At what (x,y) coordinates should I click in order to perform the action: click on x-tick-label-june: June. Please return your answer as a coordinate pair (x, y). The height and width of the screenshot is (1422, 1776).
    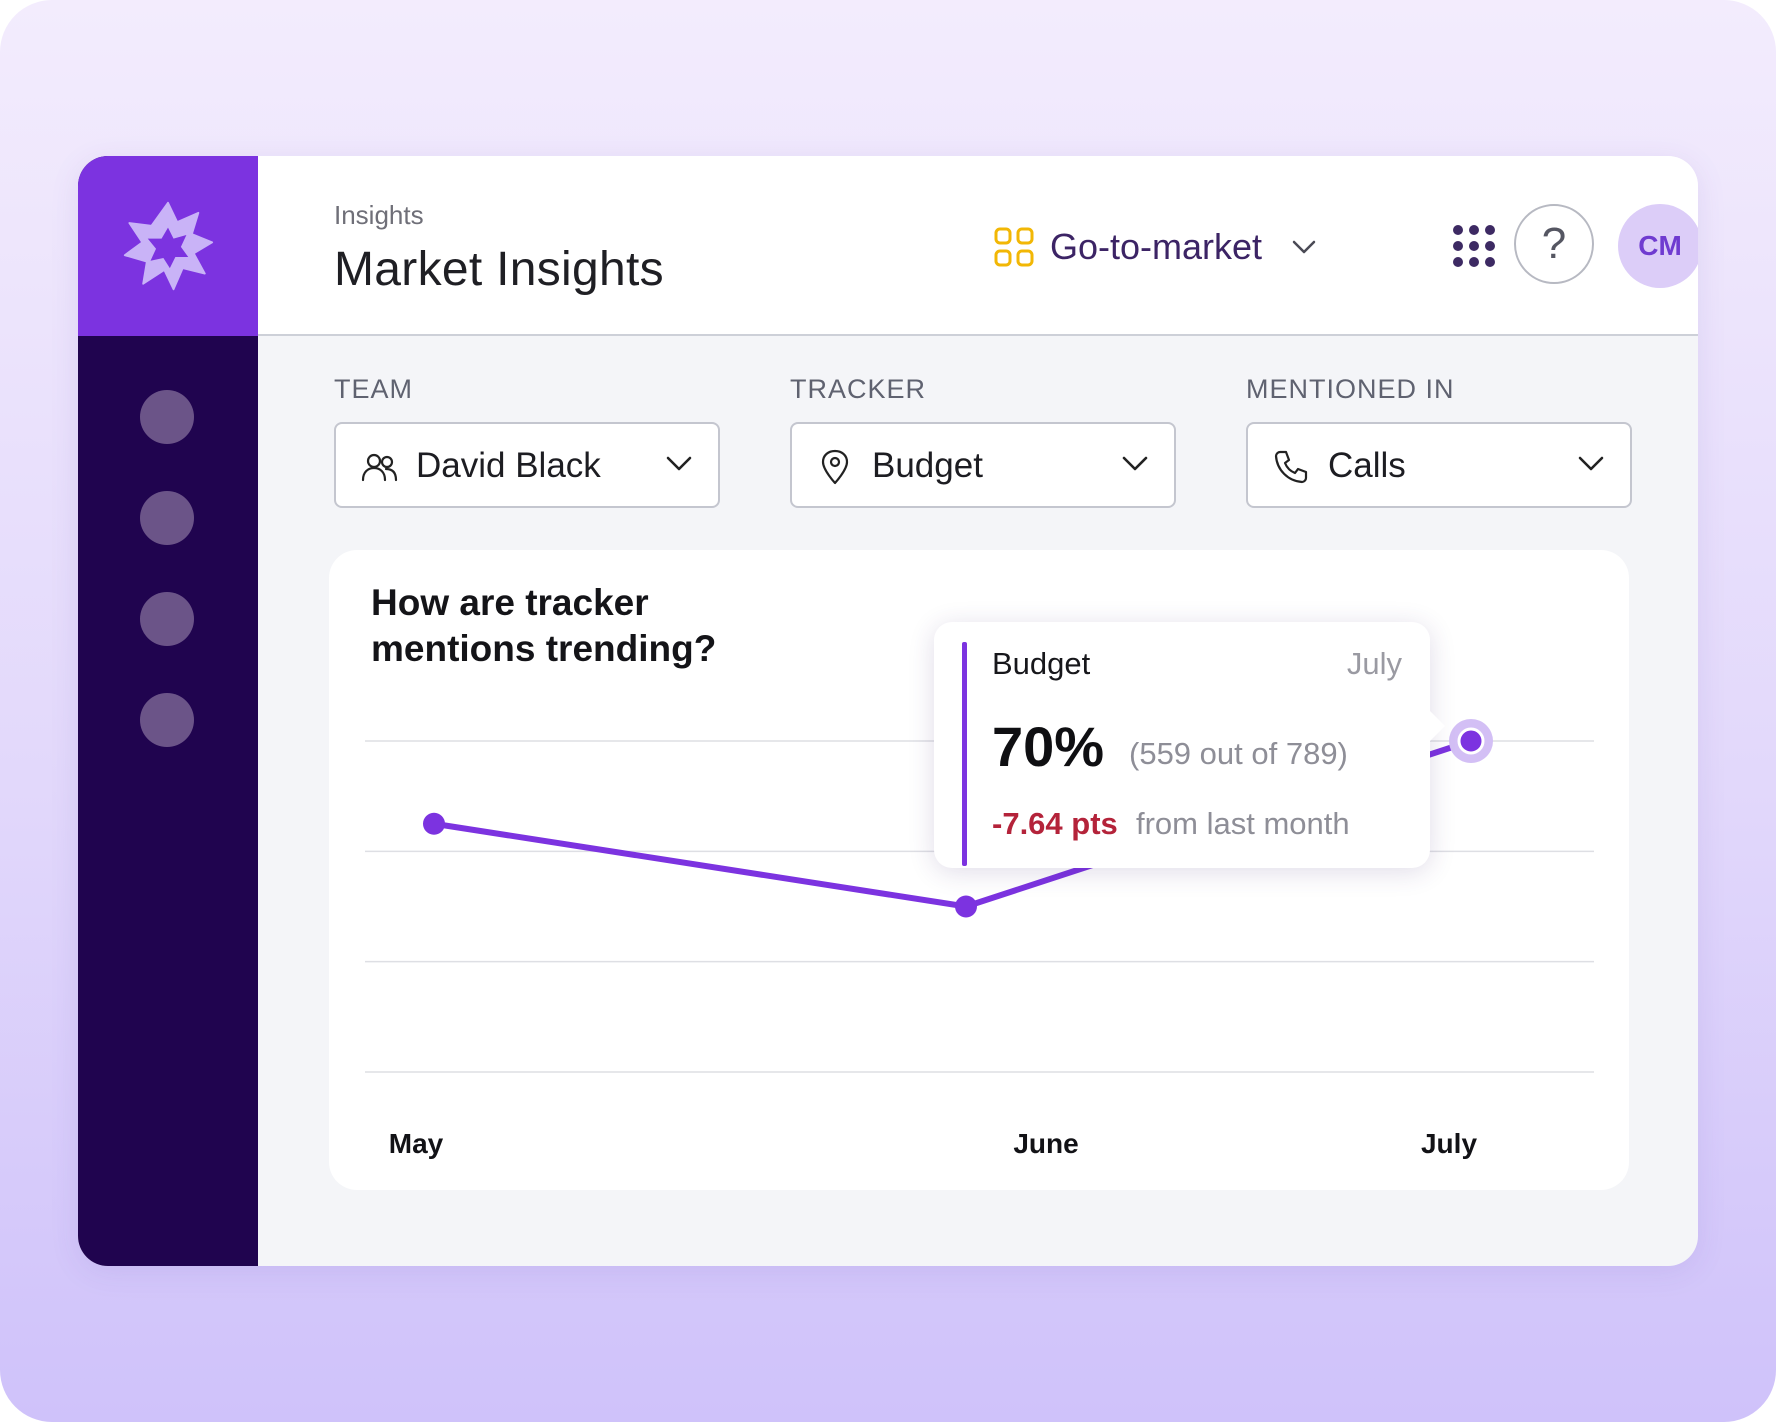
    Looking at the image, I should click on (1046, 1143).